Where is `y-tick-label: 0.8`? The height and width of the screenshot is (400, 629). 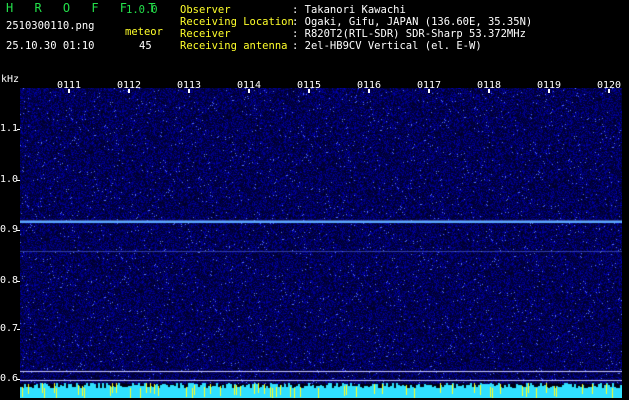
y-tick-label: 0.8 is located at coordinates (9, 280).